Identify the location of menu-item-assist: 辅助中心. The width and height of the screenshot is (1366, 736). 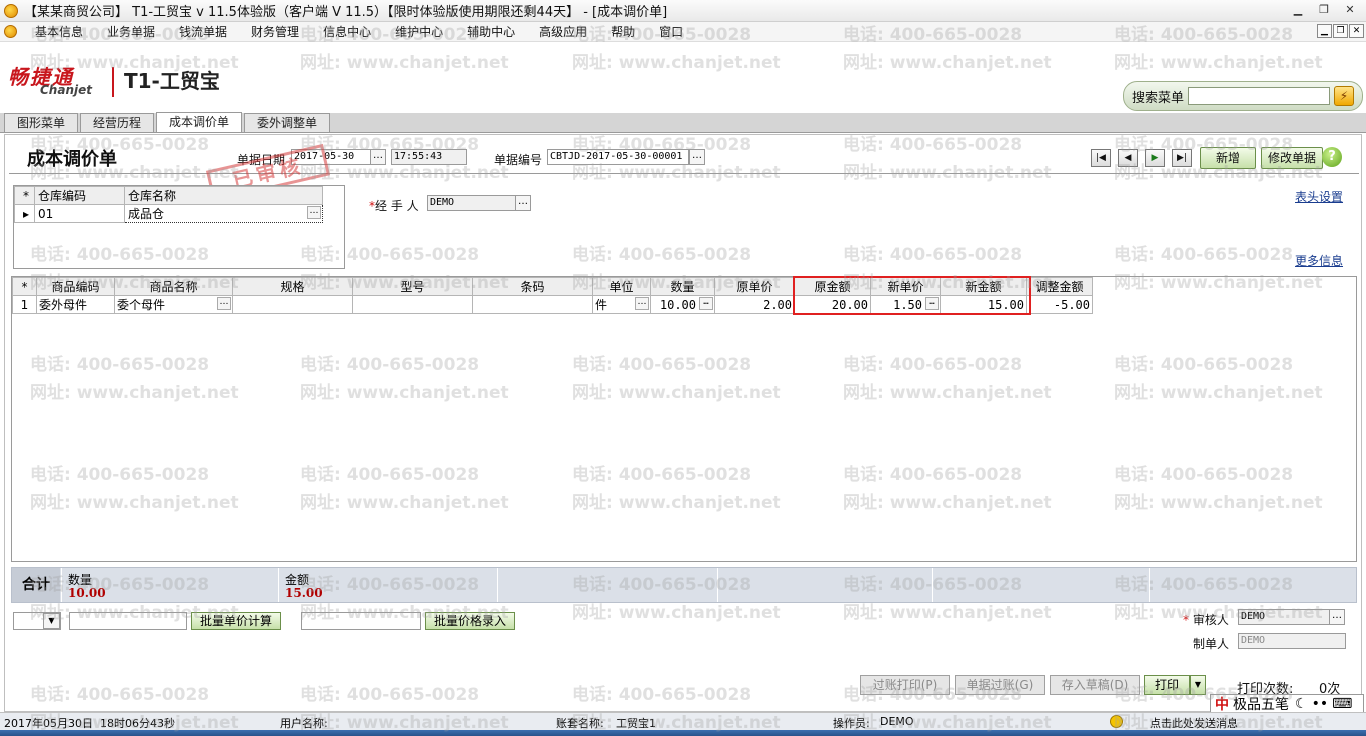
(491, 31).